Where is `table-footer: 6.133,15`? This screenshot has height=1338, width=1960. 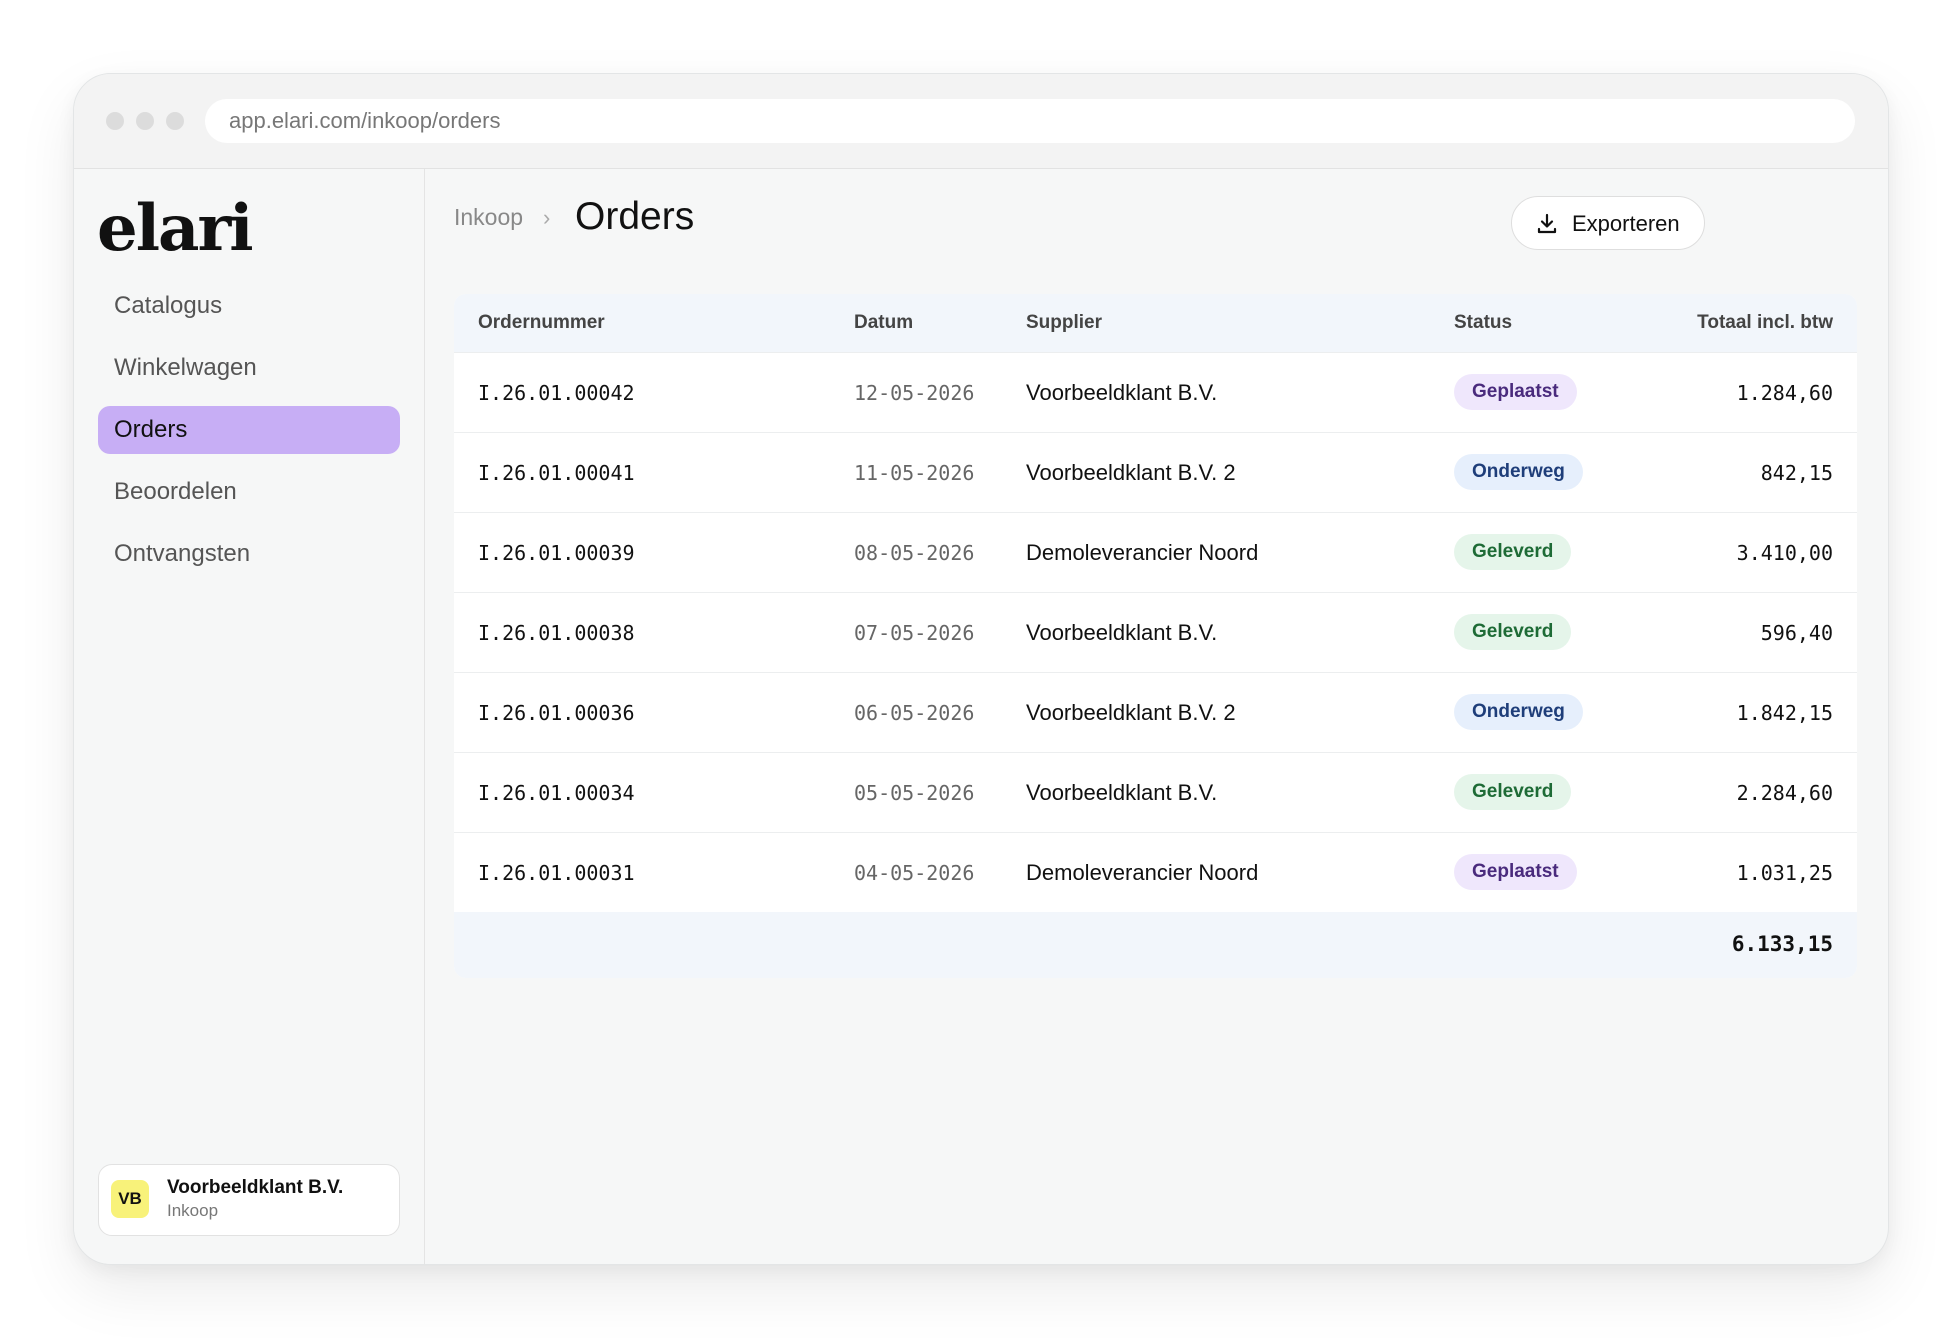
table-footer: 6.133,15 is located at coordinates (1155, 945).